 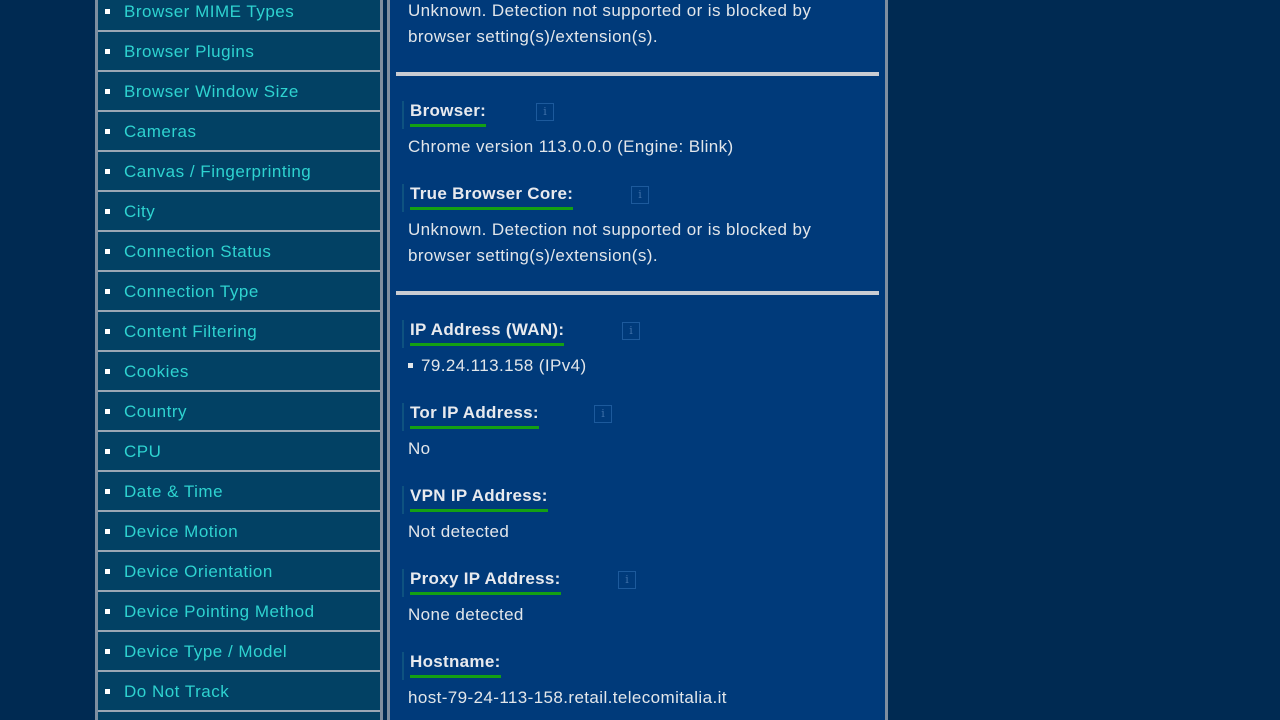 What do you see at coordinates (177, 691) in the screenshot?
I see `sidebar-item-label: Do Not Track` at bounding box center [177, 691].